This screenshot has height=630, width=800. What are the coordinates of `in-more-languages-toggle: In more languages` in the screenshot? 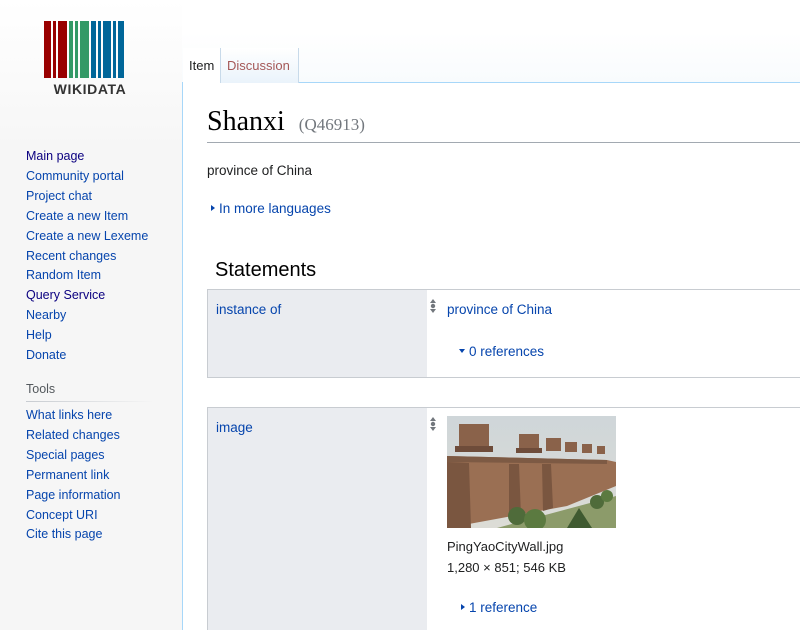 It's located at (271, 208).